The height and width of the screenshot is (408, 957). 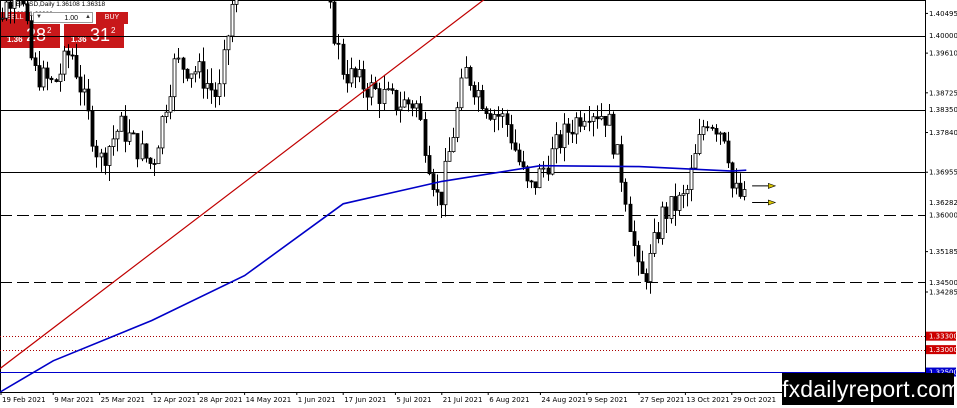 What do you see at coordinates (608, 400) in the screenshot?
I see `x-tick-label-12: 9 Sep 2021` at bounding box center [608, 400].